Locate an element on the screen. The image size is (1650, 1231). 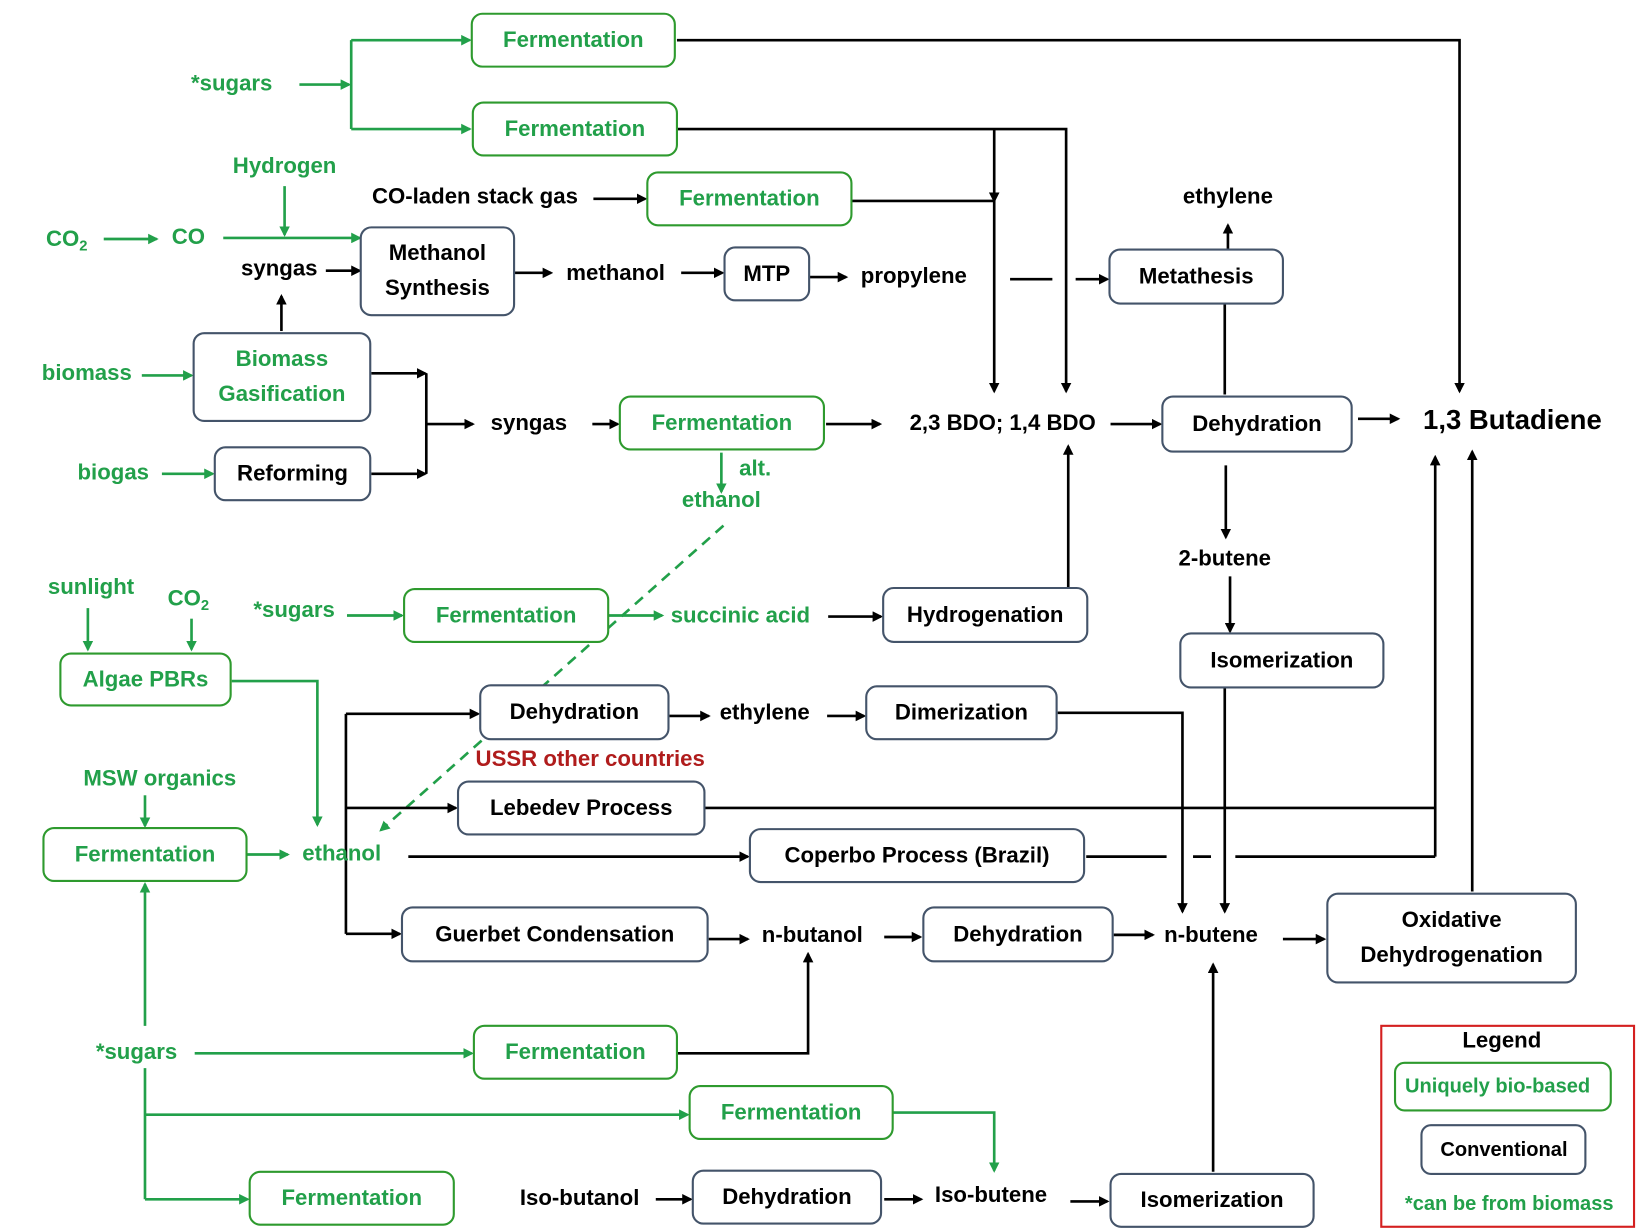
succinic-acid-label: succinic acid is located at coordinates (740, 614).